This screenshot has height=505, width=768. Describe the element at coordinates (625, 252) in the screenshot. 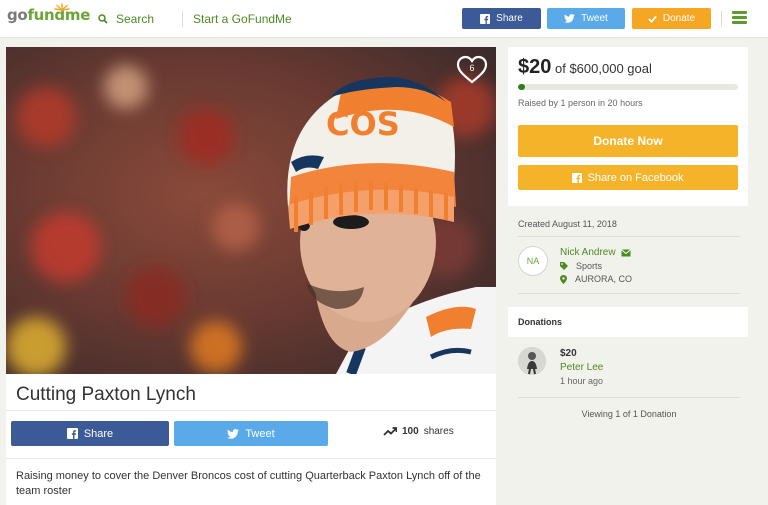

I see `envelope-icon` at that location.